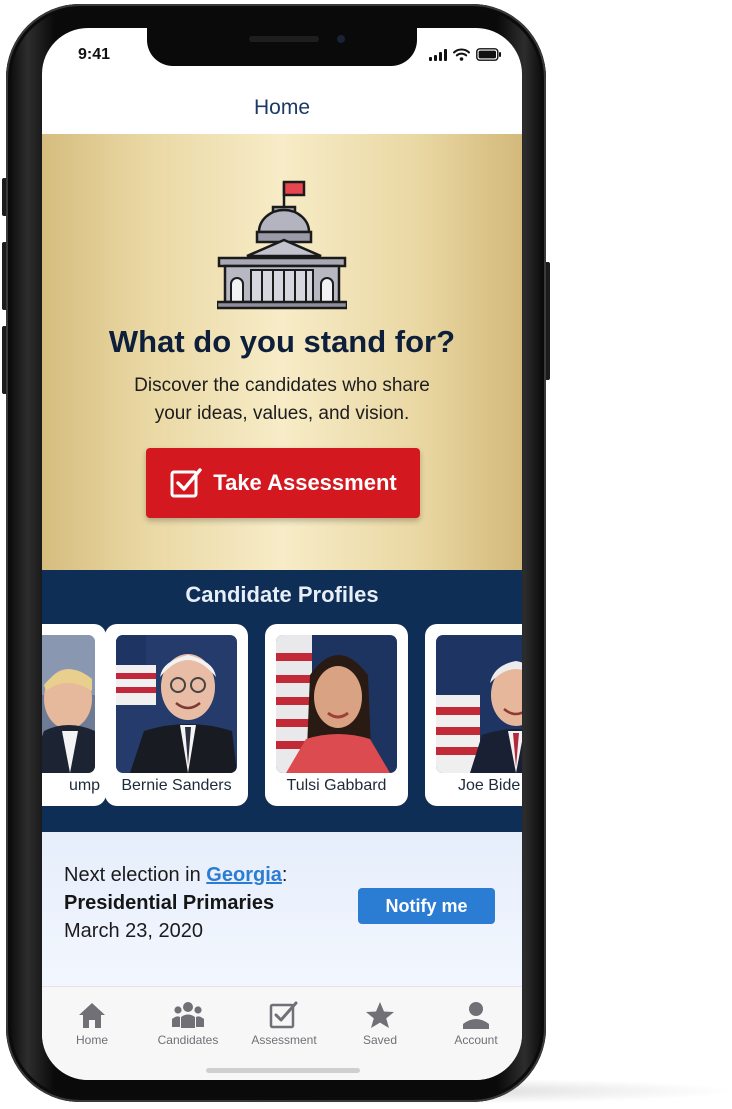 This screenshot has height=1109, width=732. I want to click on home-indicator, so click(283, 1070).